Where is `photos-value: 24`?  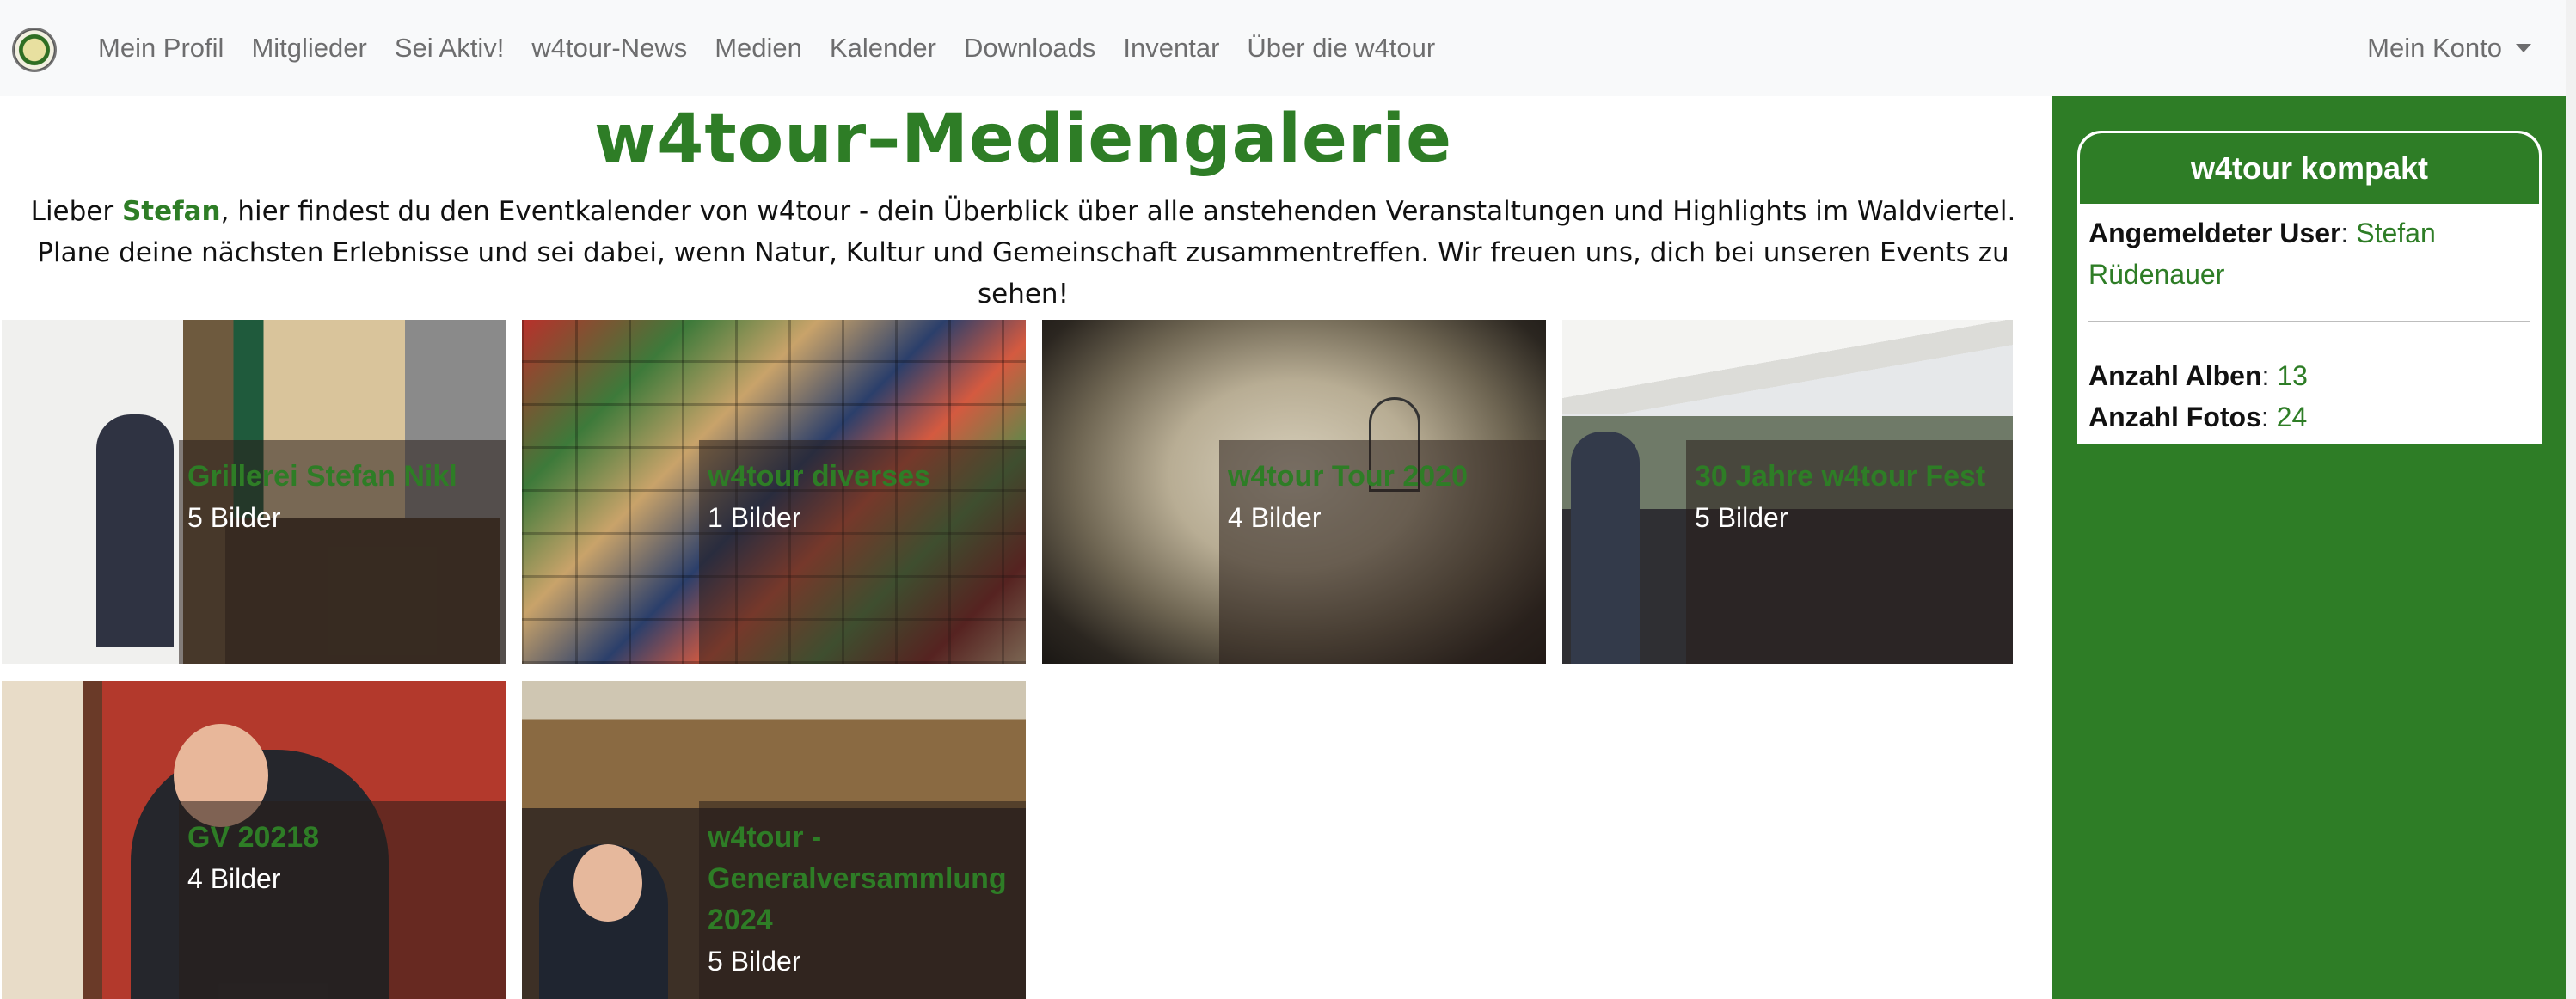 photos-value: 24 is located at coordinates (2292, 416).